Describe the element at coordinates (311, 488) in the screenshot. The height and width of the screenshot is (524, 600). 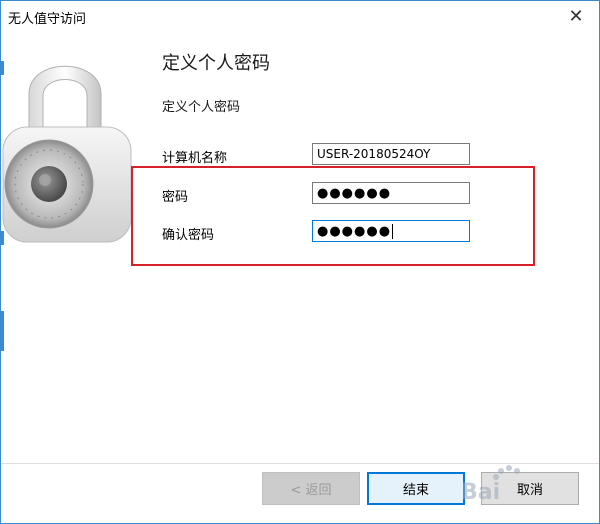
I see `back-button: < 返回` at that location.